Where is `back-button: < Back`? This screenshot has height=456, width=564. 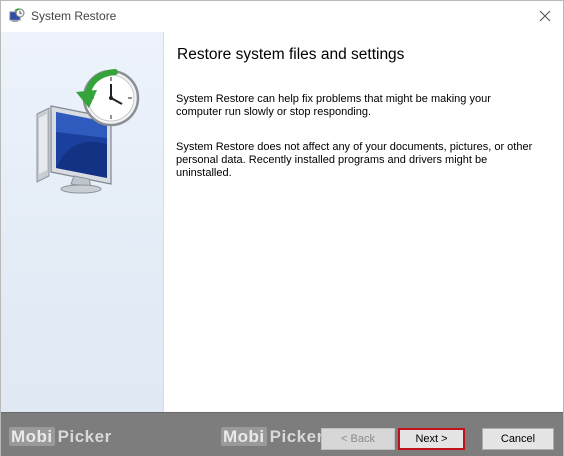 back-button: < Back is located at coordinates (358, 439).